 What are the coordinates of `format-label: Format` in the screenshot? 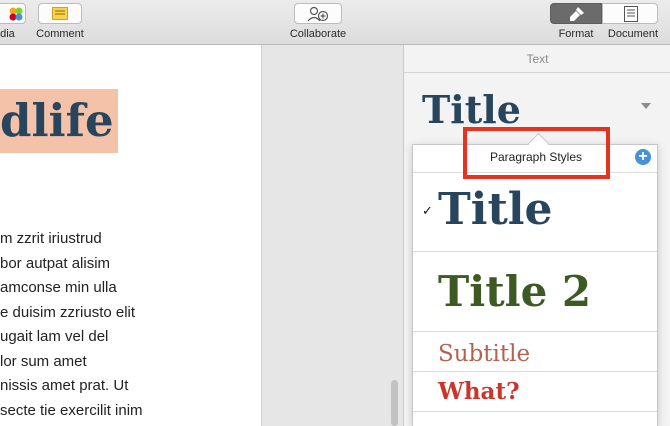 It's located at (576, 34).